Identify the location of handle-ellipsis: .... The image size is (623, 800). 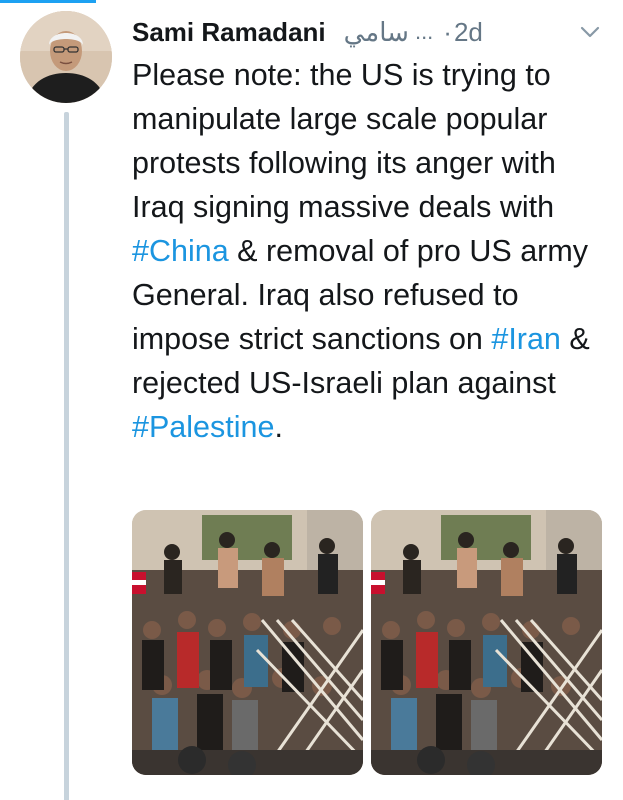
(424, 31).